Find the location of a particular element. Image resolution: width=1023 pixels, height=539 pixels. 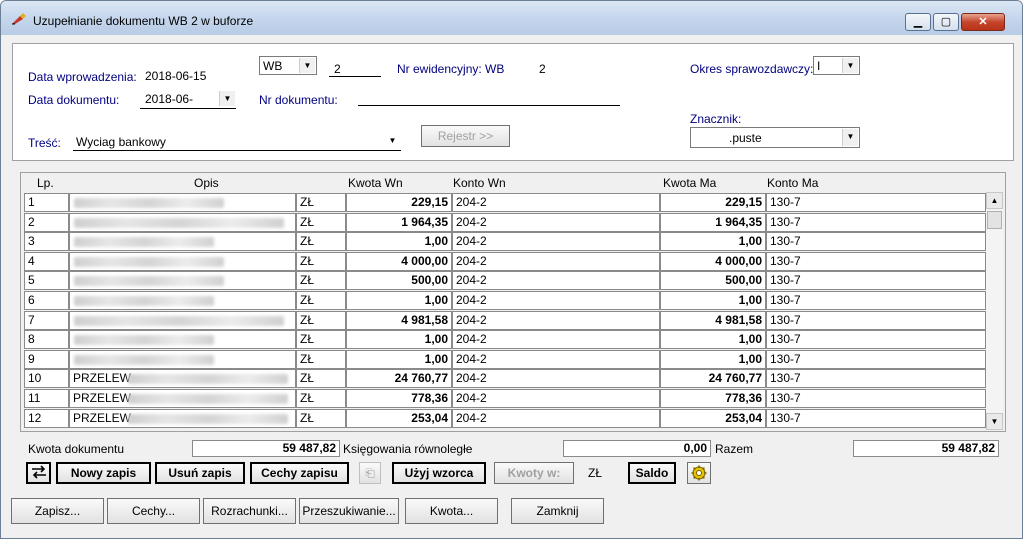

scroll-up-icon: ▲ is located at coordinates (994, 200).